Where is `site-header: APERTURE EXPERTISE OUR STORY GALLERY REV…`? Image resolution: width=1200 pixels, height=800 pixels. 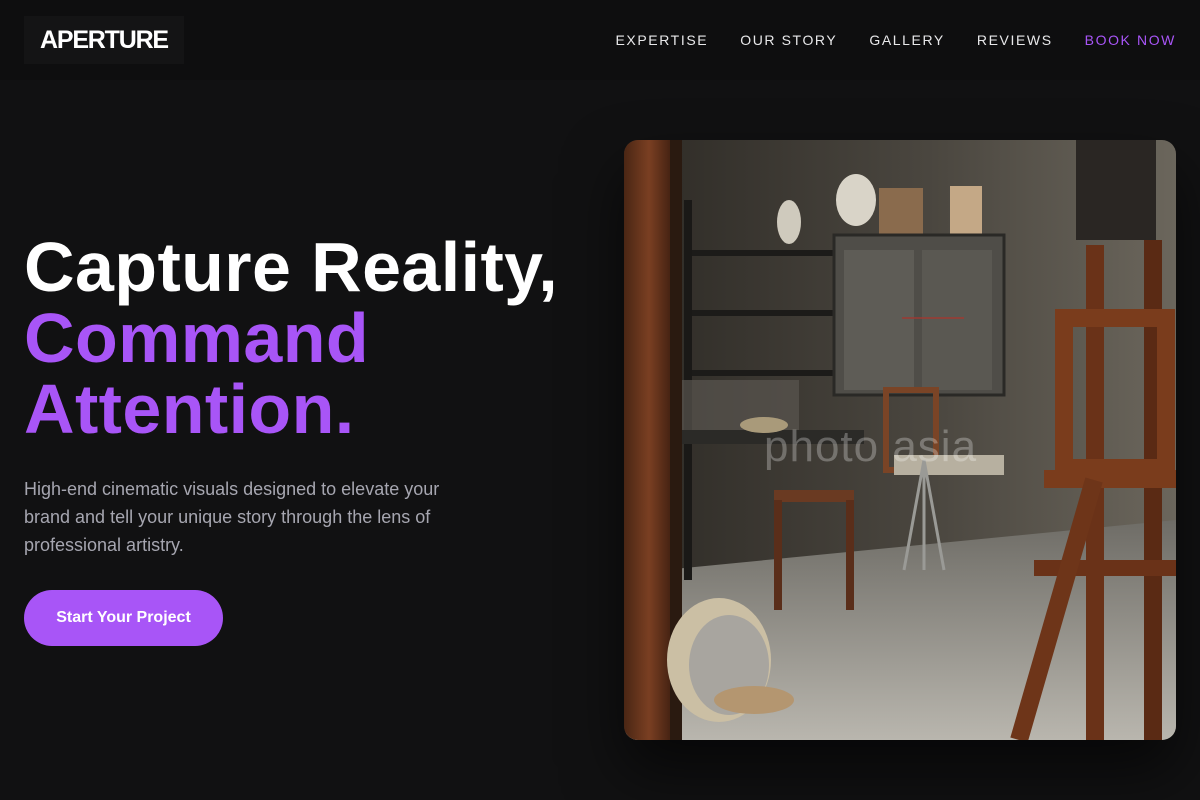
site-header: APERTURE EXPERTISE OUR STORY GALLERY REV… is located at coordinates (600, 40).